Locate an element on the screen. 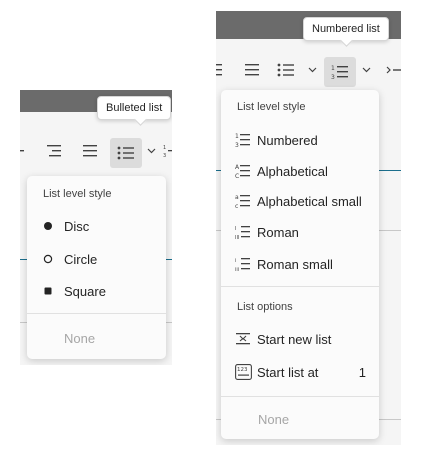  svg-text: i is located at coordinates (235, 261).